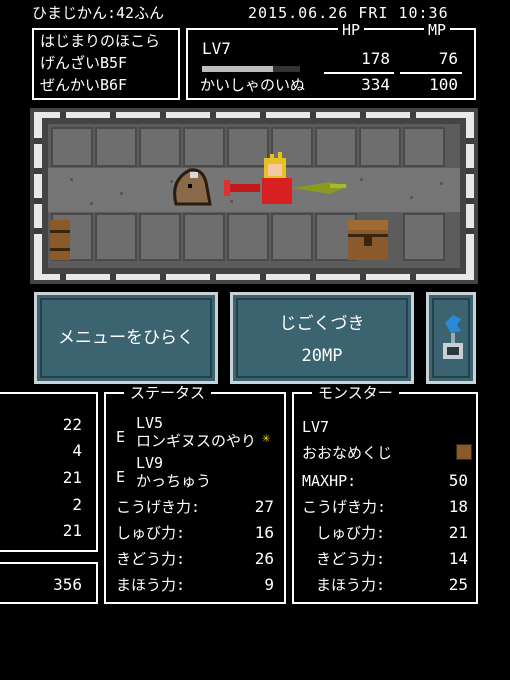  Describe the element at coordinates (458, 480) in the screenshot. I see `monster-stat-value: 50` at that location.